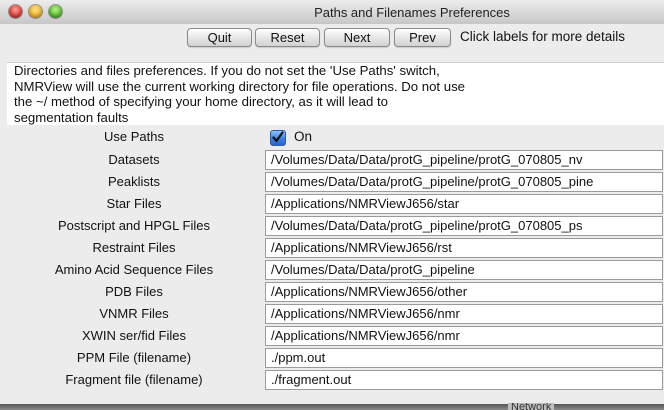  Describe the element at coordinates (464, 292) in the screenshot. I see `pdb-files-path-input: /Applications/NMRViewJ656/other` at that location.